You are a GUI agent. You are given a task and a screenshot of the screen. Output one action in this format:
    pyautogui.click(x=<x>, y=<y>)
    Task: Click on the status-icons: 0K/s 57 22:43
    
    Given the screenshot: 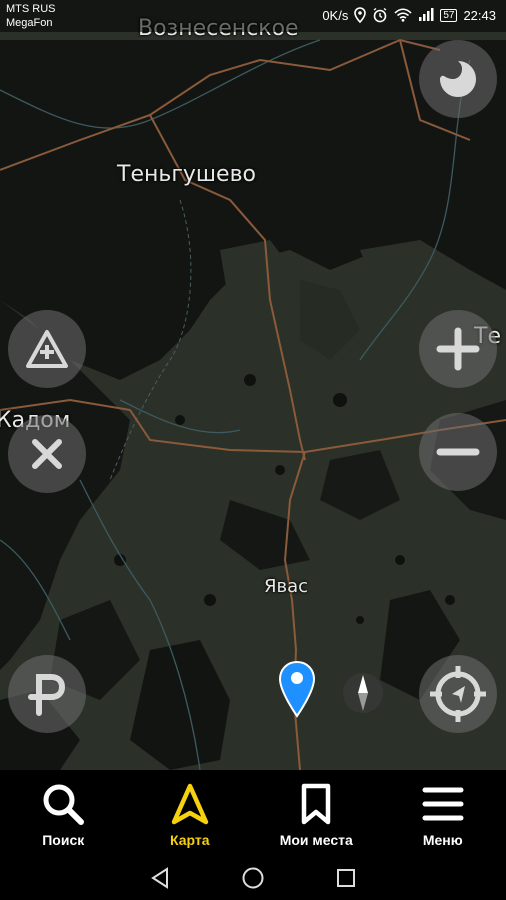 What is the action you would take?
    pyautogui.click(x=409, y=15)
    